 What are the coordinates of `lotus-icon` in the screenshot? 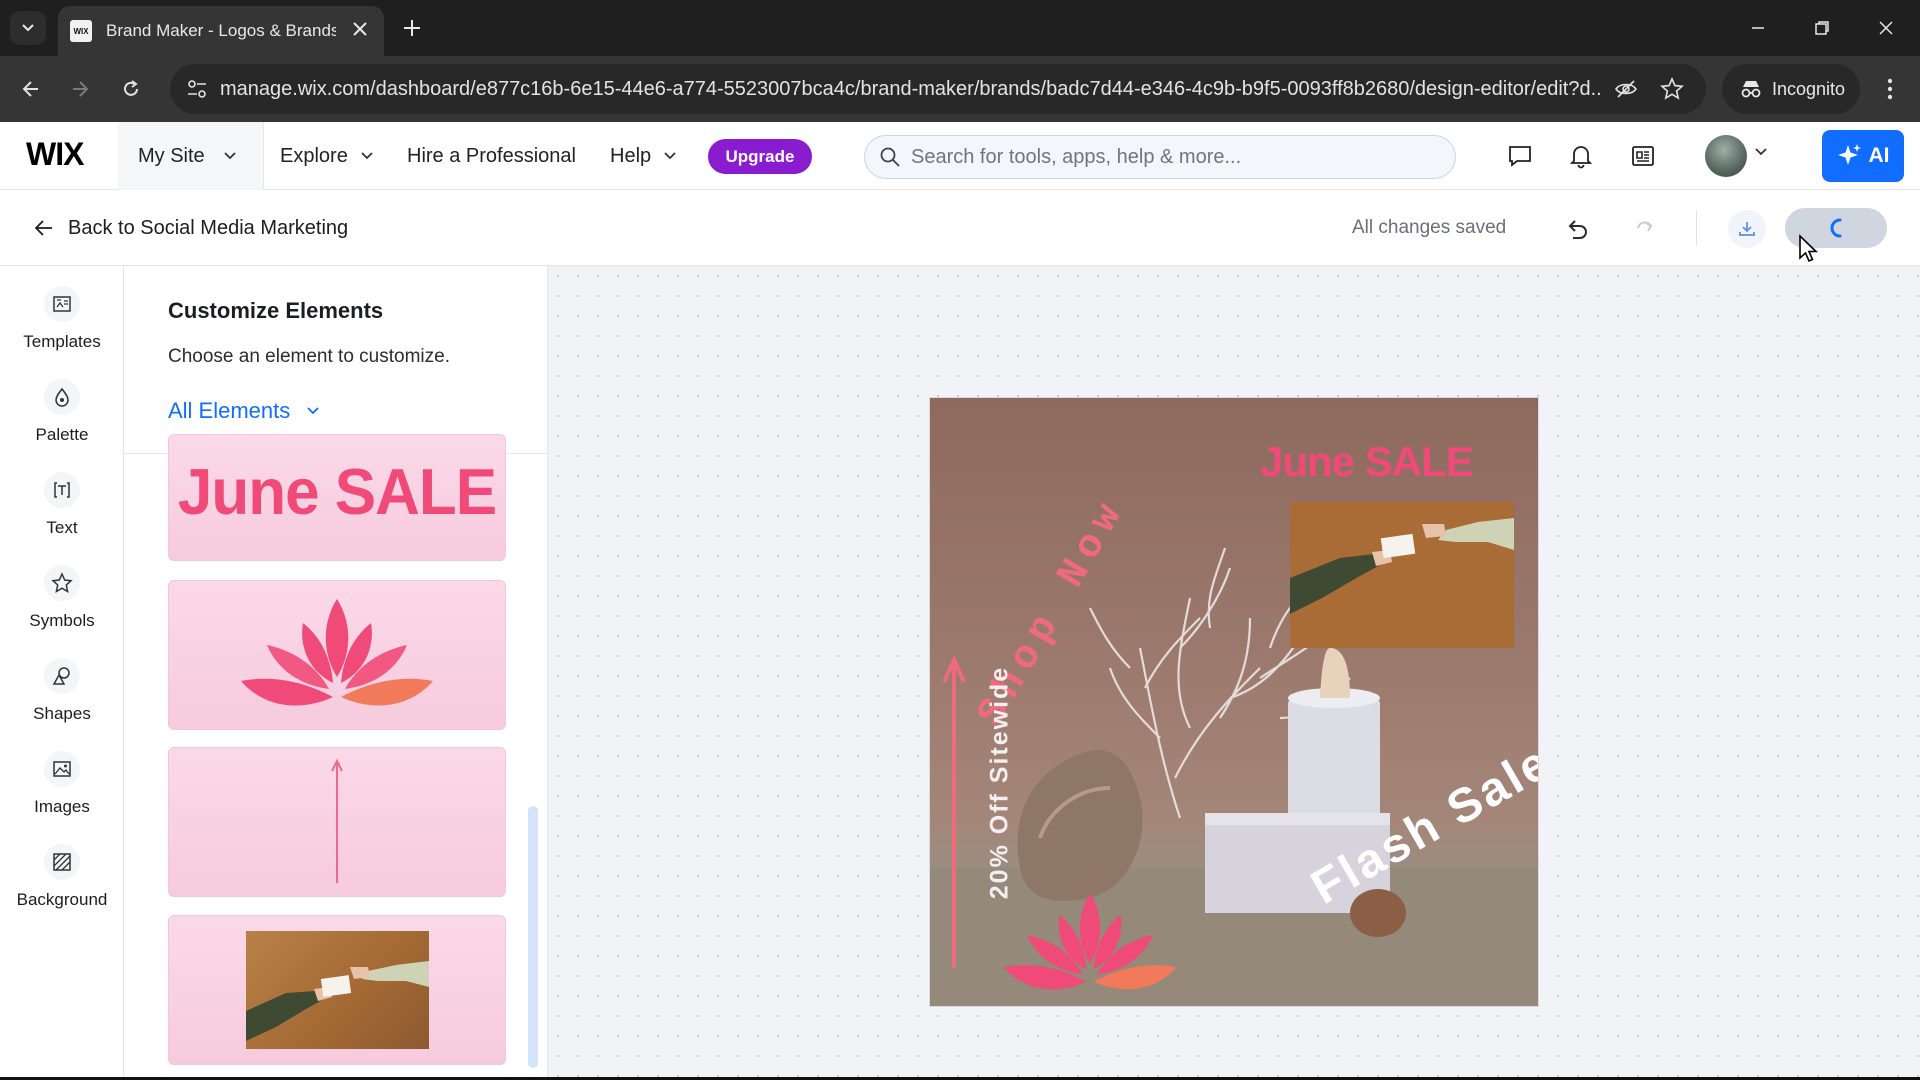 It's located at (337, 652).